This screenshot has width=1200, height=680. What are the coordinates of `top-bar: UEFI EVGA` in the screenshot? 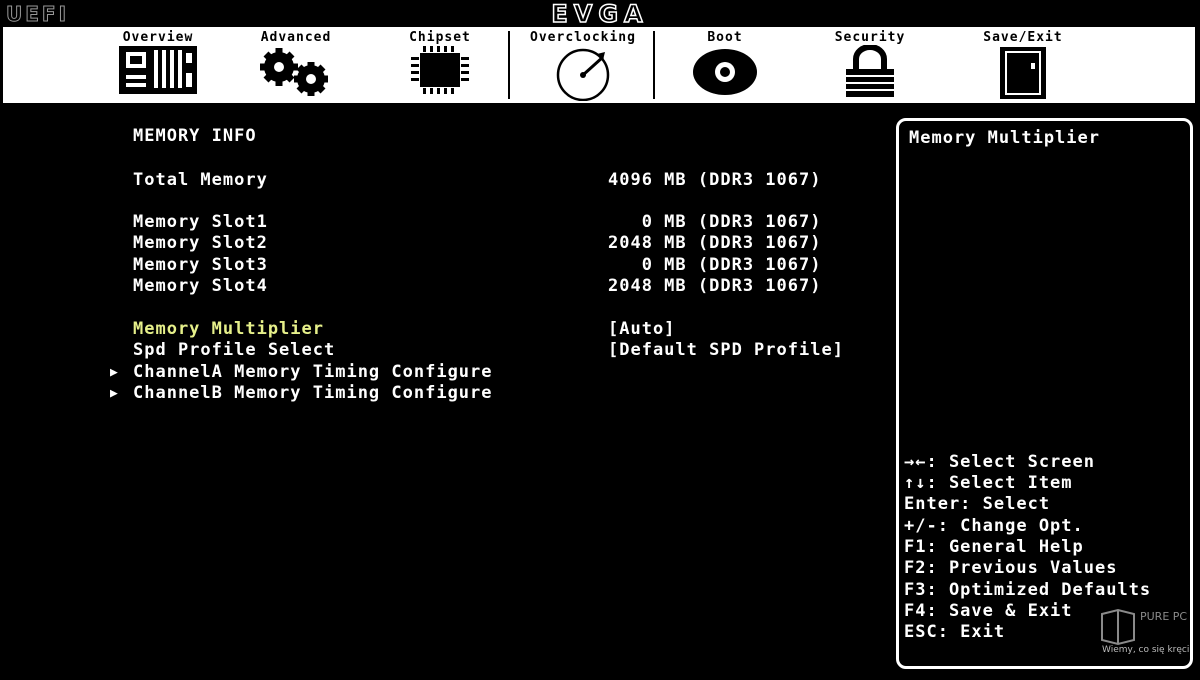 It's located at (600, 14).